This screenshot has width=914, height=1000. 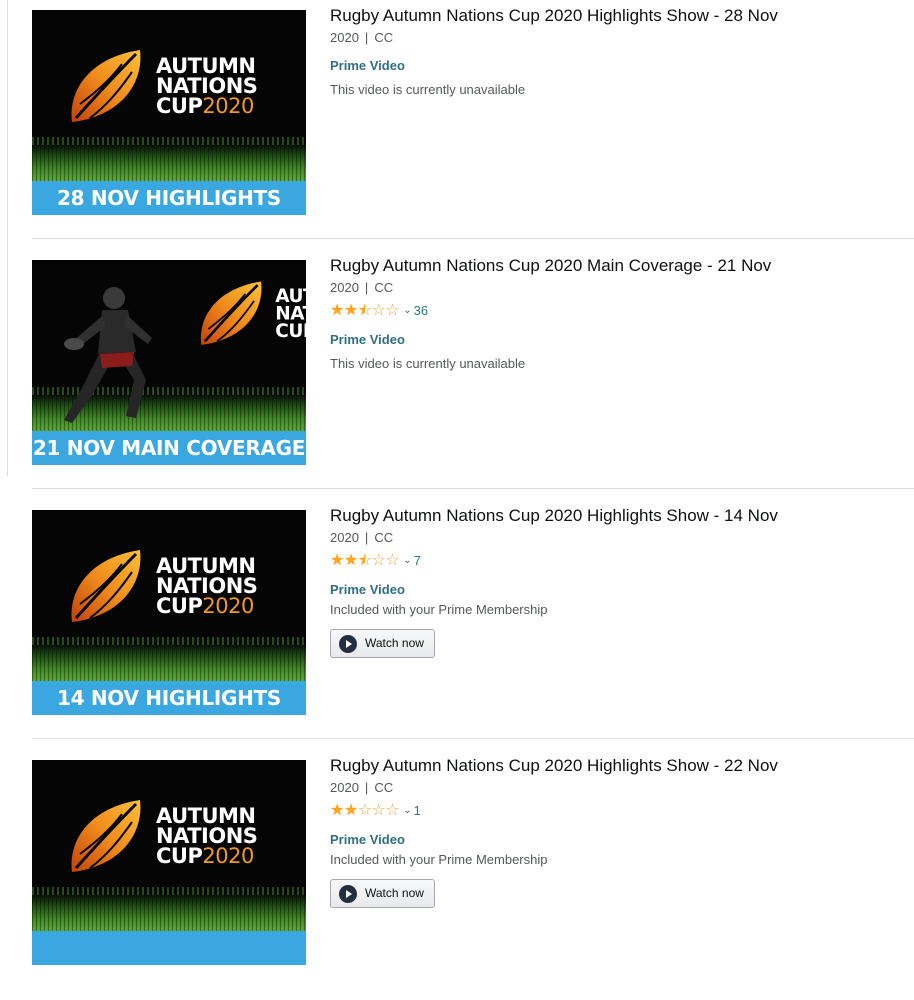 I want to click on rugby-player-image, so click(x=108, y=355).